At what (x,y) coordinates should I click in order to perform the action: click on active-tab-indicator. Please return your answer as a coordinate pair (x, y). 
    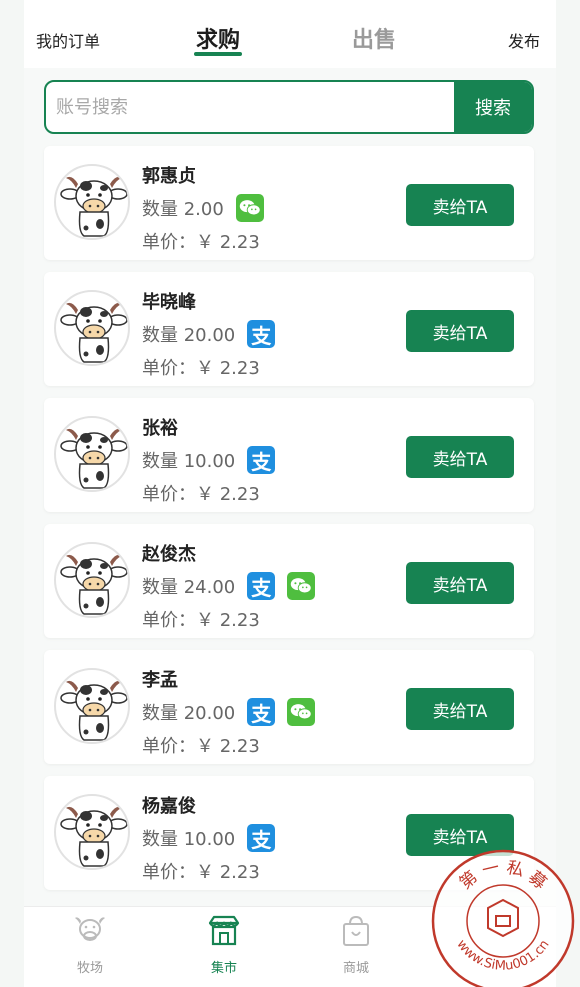
    Looking at the image, I should click on (218, 54).